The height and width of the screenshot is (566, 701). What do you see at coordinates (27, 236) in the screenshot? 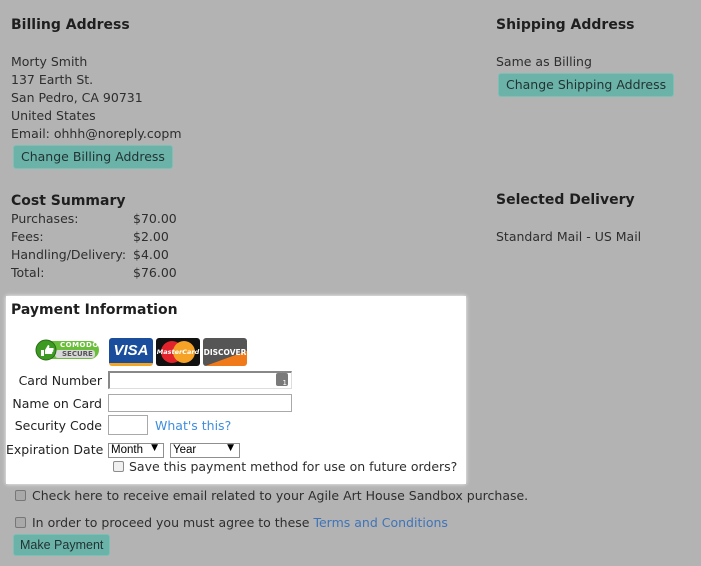
I see `cost-label: Fees:` at bounding box center [27, 236].